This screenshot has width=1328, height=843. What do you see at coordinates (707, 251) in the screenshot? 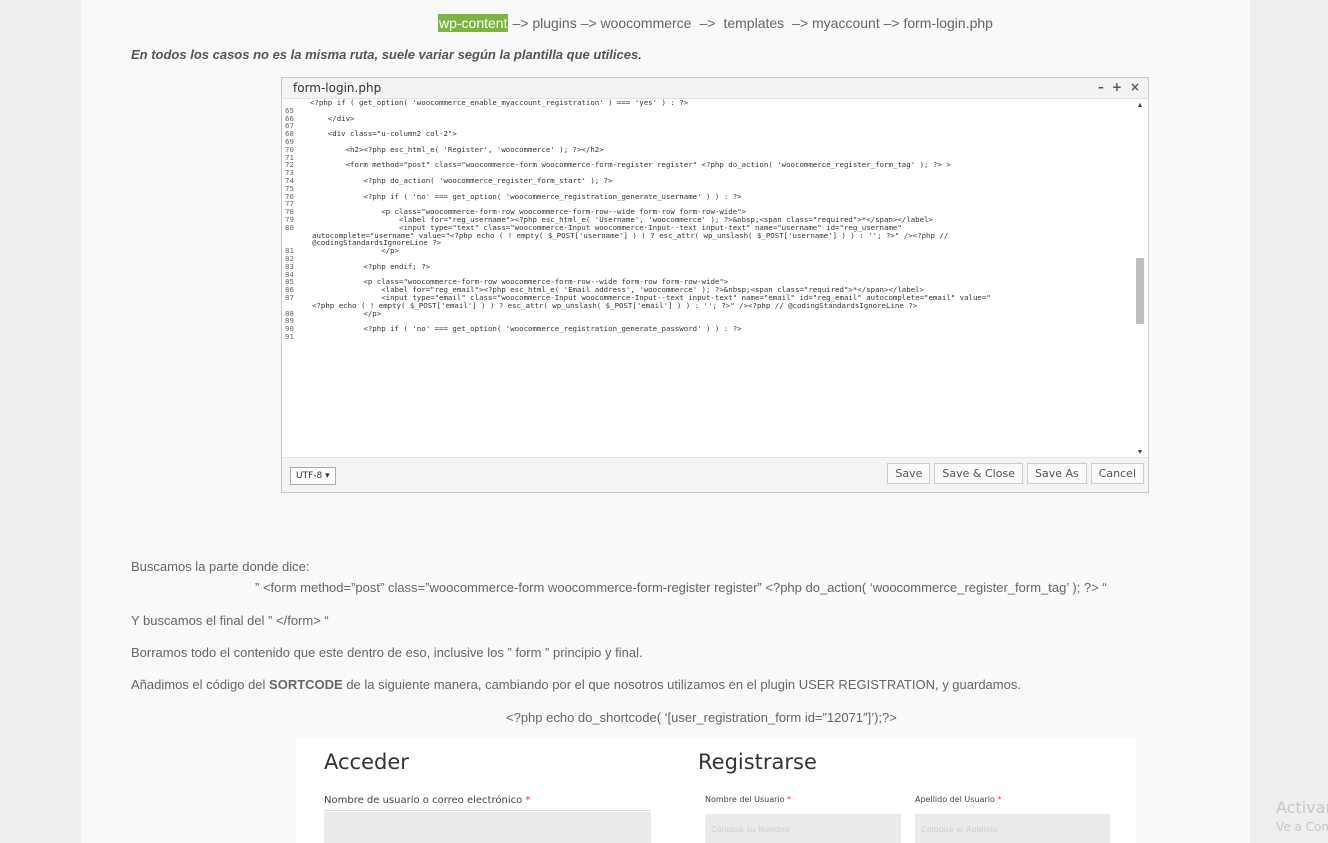
I see `code-line: 81 </p>` at bounding box center [707, 251].